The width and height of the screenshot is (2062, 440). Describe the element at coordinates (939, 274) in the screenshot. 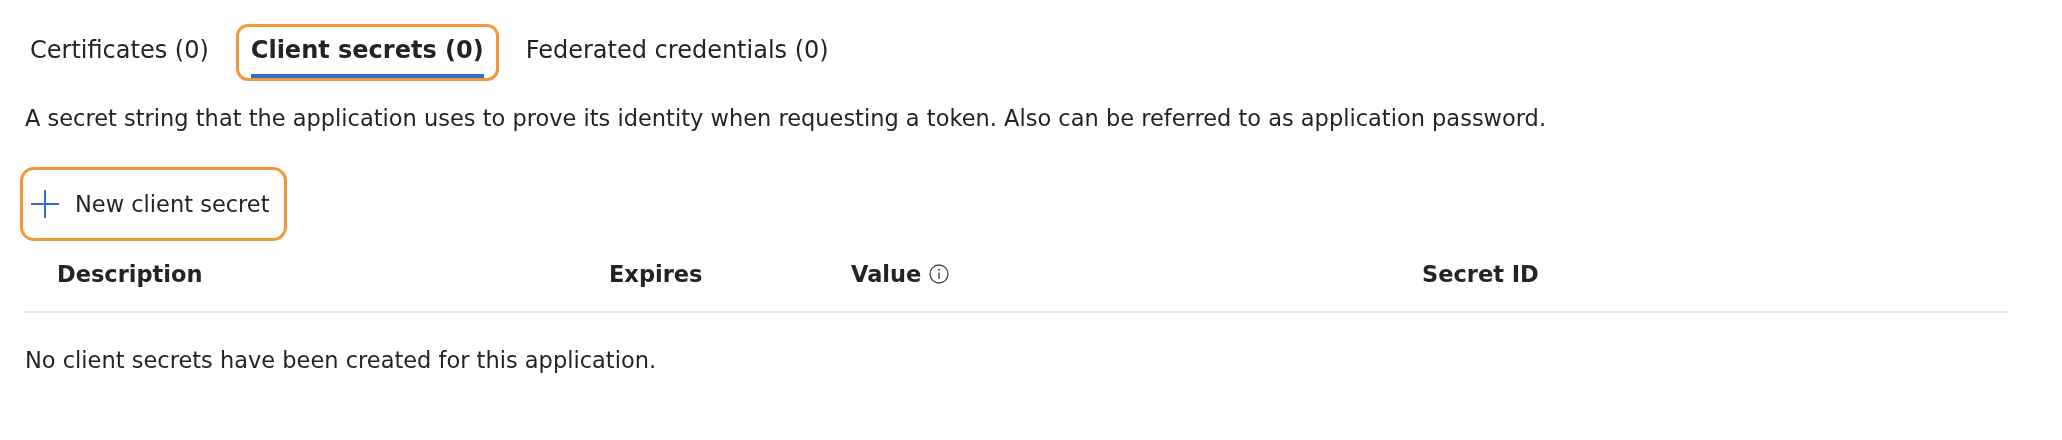

I see `info-icon` at that location.